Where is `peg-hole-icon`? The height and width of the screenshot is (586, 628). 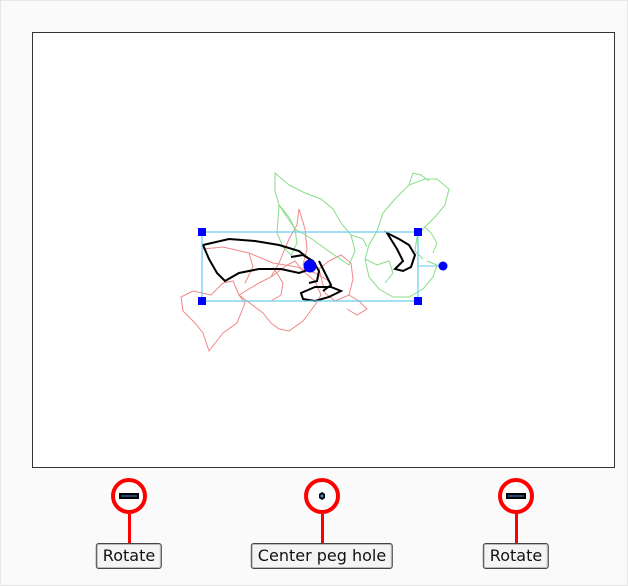
peg-hole-icon is located at coordinates (322, 496).